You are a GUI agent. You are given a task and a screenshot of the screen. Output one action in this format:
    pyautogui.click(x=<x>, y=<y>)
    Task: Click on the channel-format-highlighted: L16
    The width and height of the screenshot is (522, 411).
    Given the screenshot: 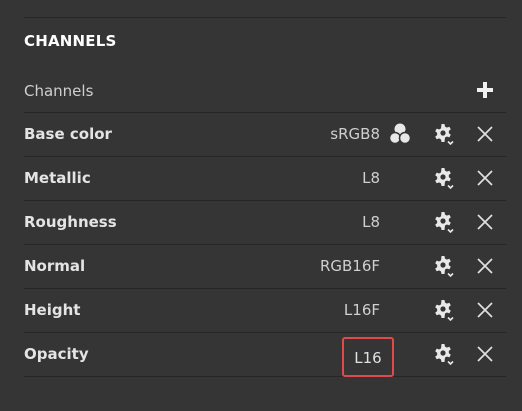 What is the action you would take?
    pyautogui.click(x=368, y=357)
    